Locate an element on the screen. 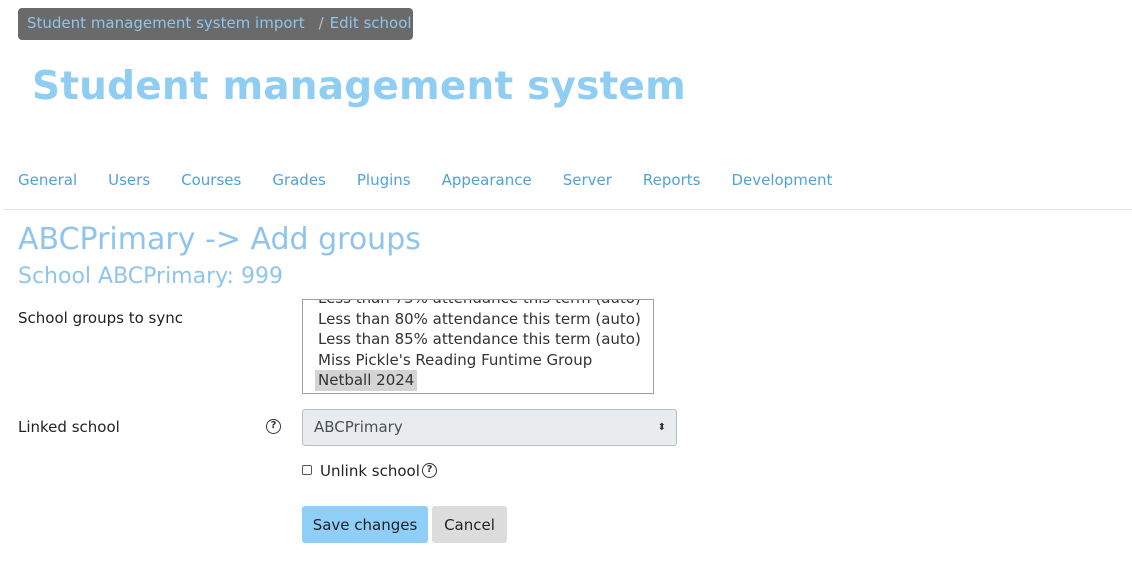 This screenshot has width=1132, height=566. nav-divider is located at coordinates (568, 209).